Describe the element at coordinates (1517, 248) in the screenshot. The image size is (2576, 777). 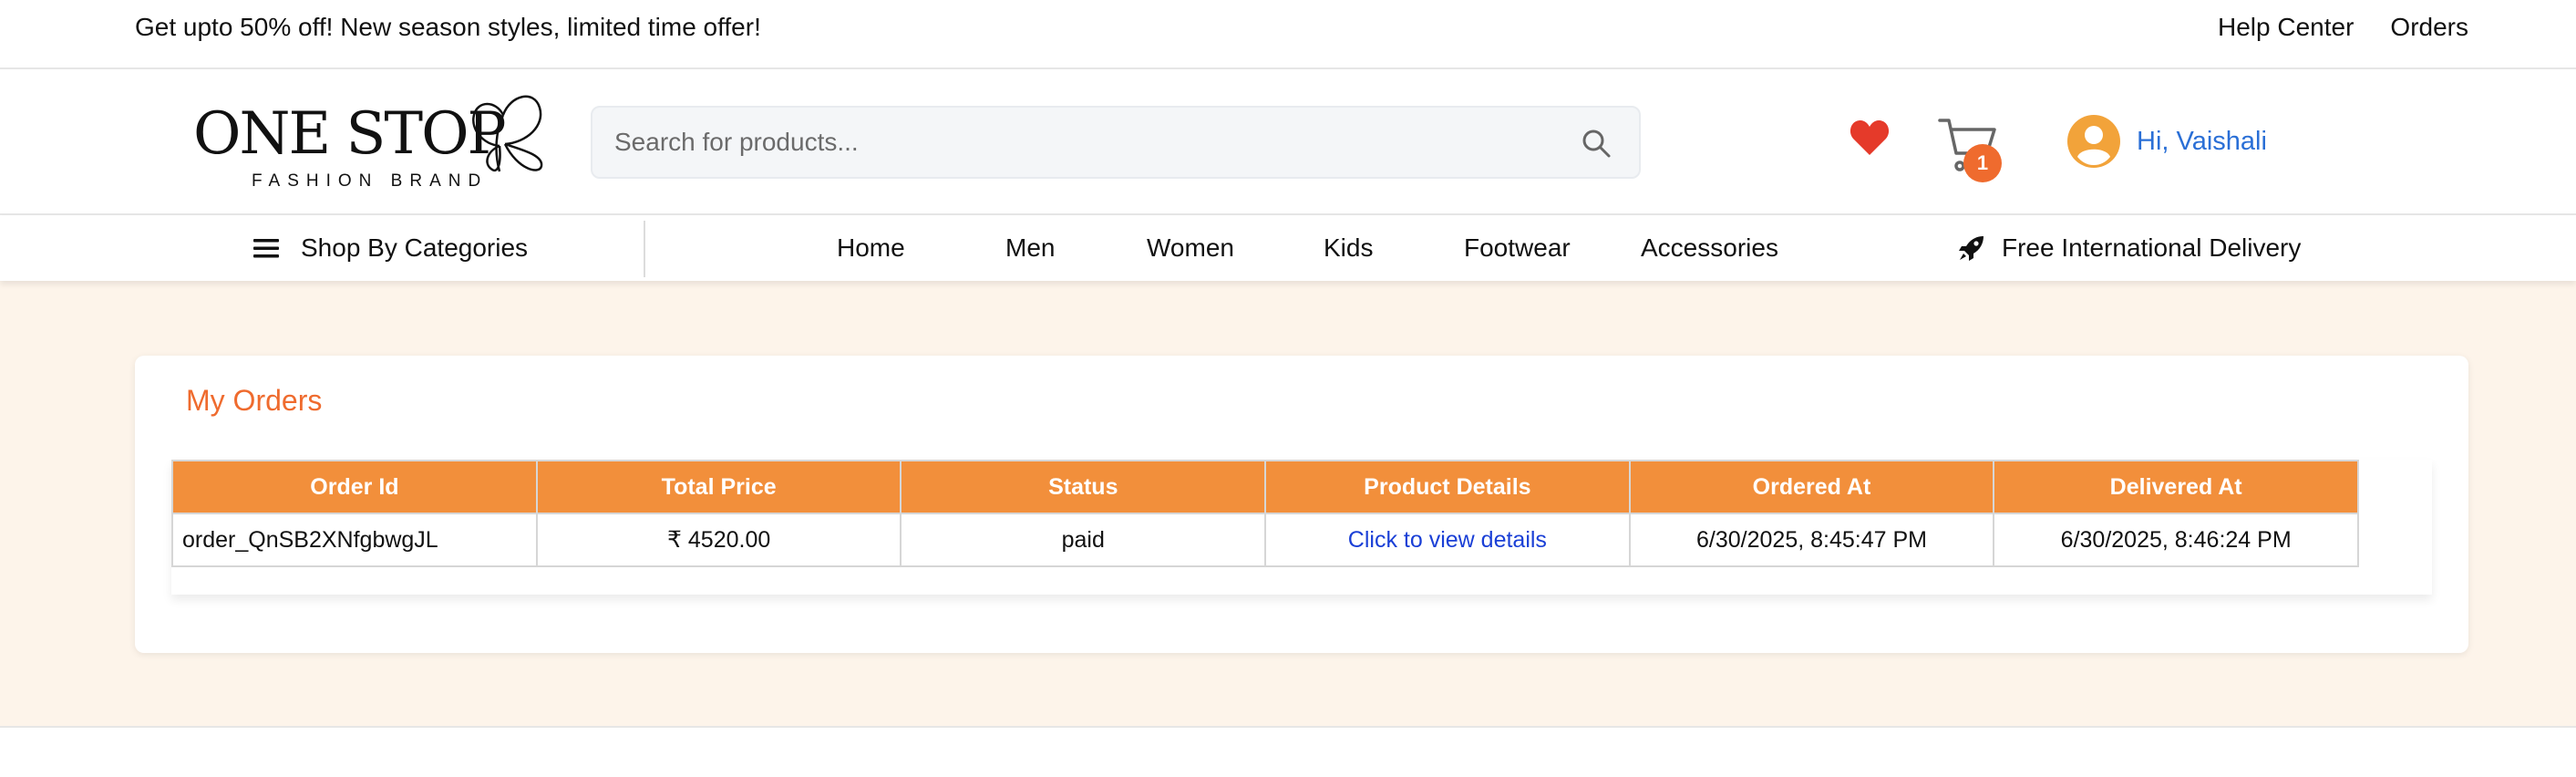
I see `nav-footwear: Footwear` at that location.